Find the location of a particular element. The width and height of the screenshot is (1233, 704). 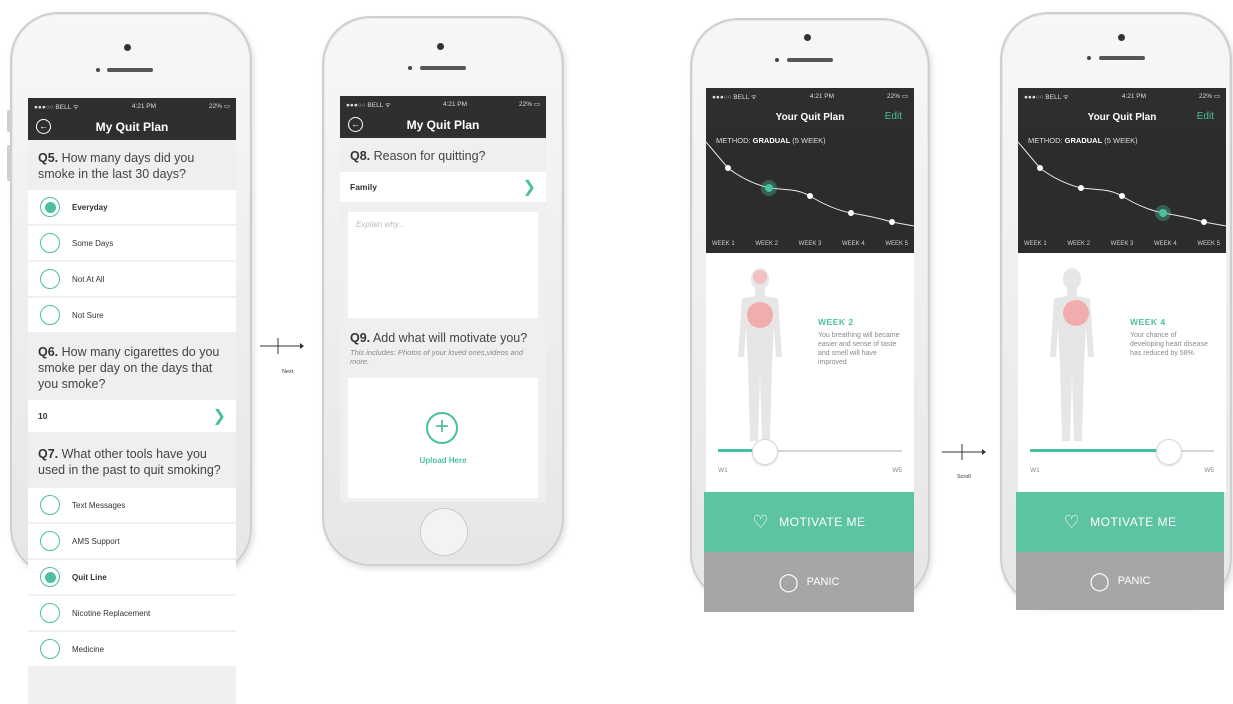

reason-select: Family ❯ is located at coordinates (443, 187).